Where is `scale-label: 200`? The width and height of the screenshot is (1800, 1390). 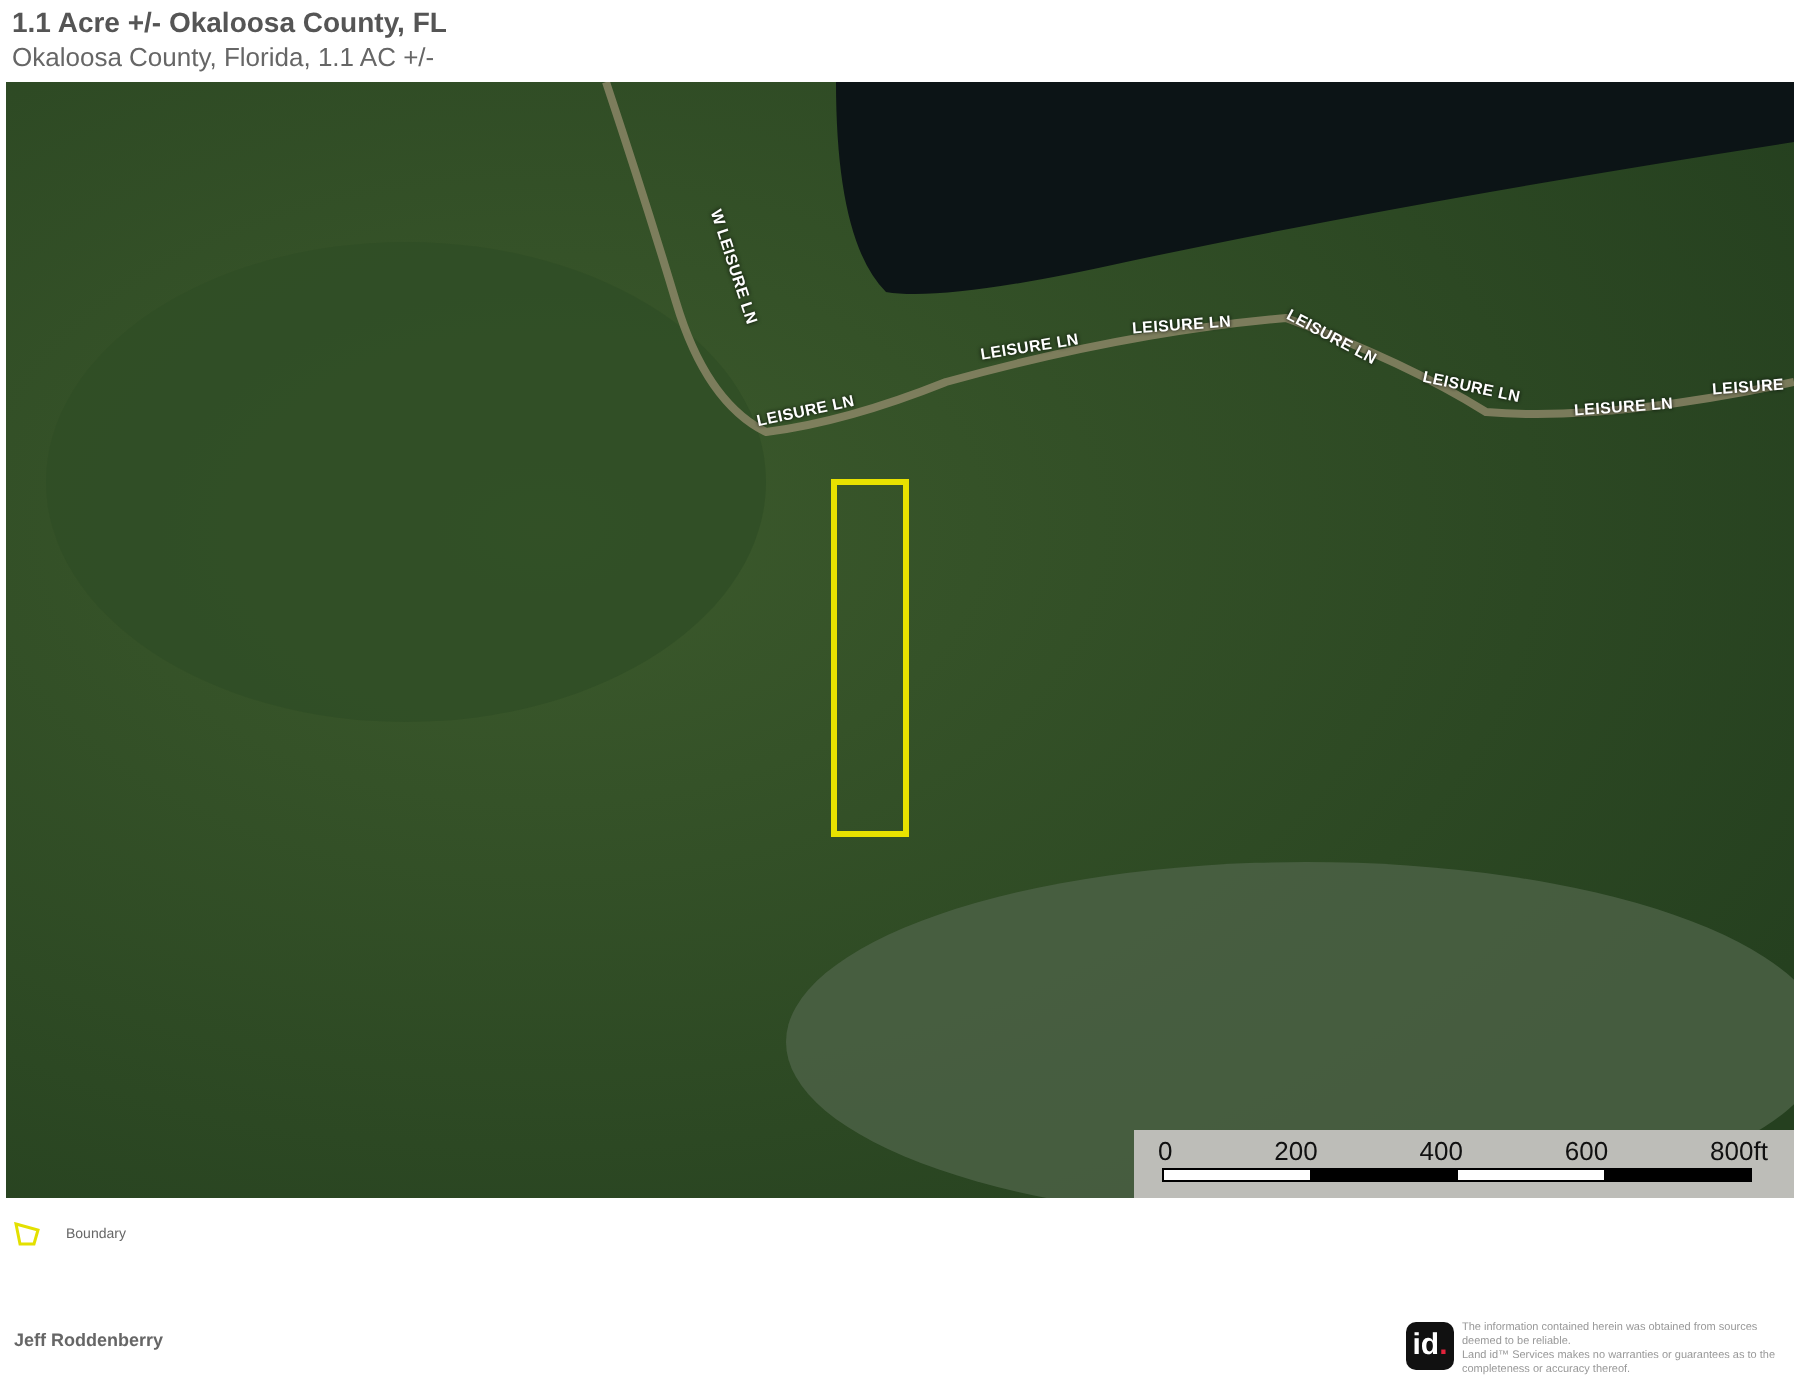
scale-label: 200 is located at coordinates (1296, 1151).